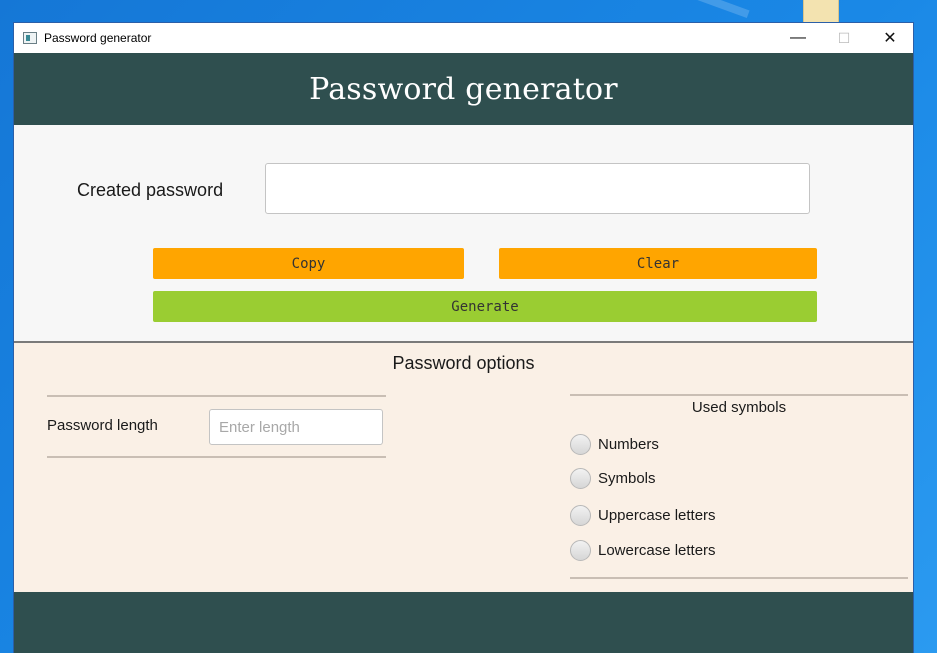 This screenshot has height=653, width=937. Describe the element at coordinates (580, 550) in the screenshot. I see `lowercase-radio` at that location.